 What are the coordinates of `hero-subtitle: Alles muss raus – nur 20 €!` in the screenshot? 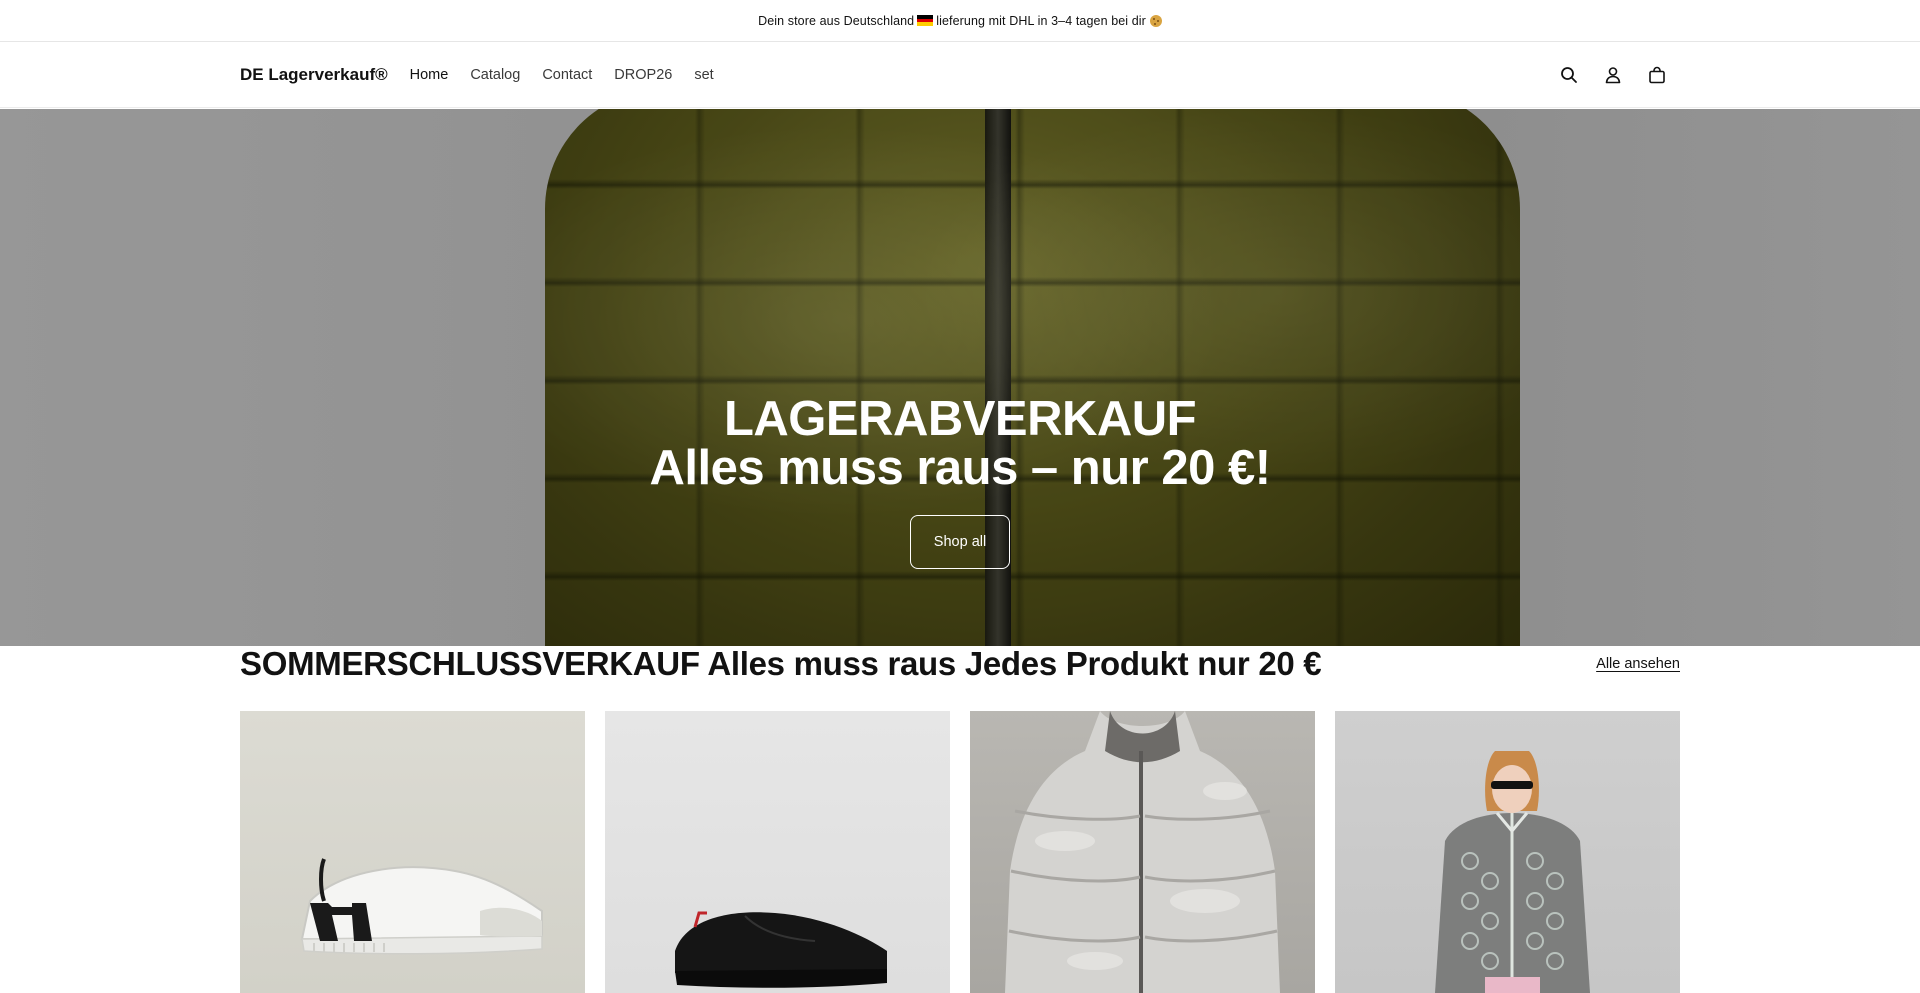 It's located at (960, 468).